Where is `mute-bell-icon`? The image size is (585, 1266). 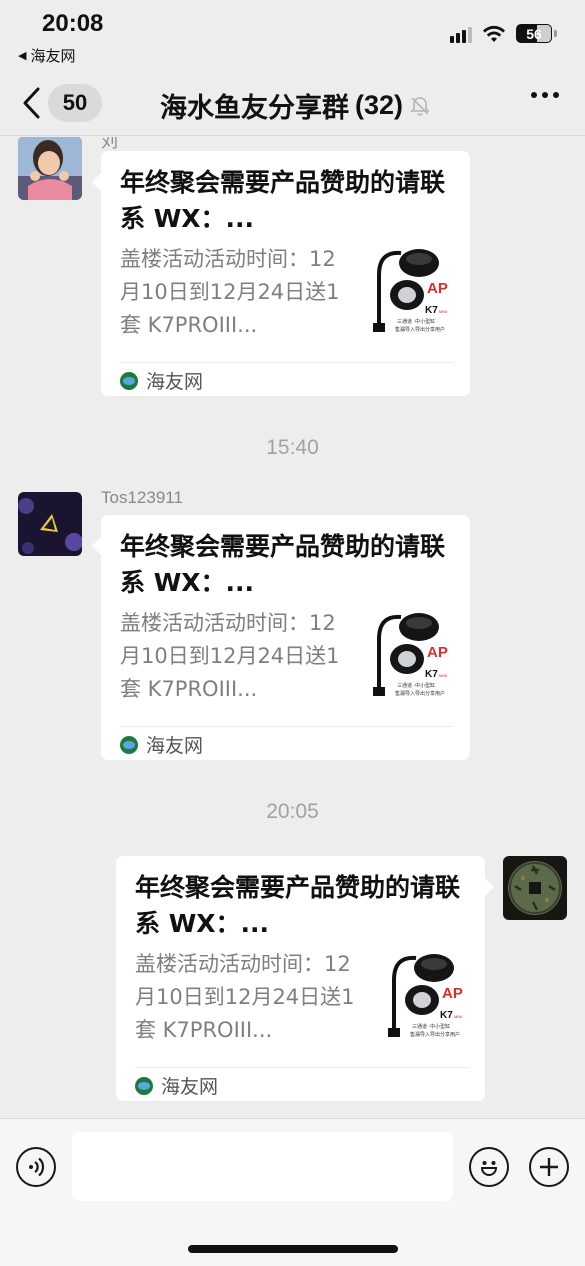 mute-bell-icon is located at coordinates (420, 106).